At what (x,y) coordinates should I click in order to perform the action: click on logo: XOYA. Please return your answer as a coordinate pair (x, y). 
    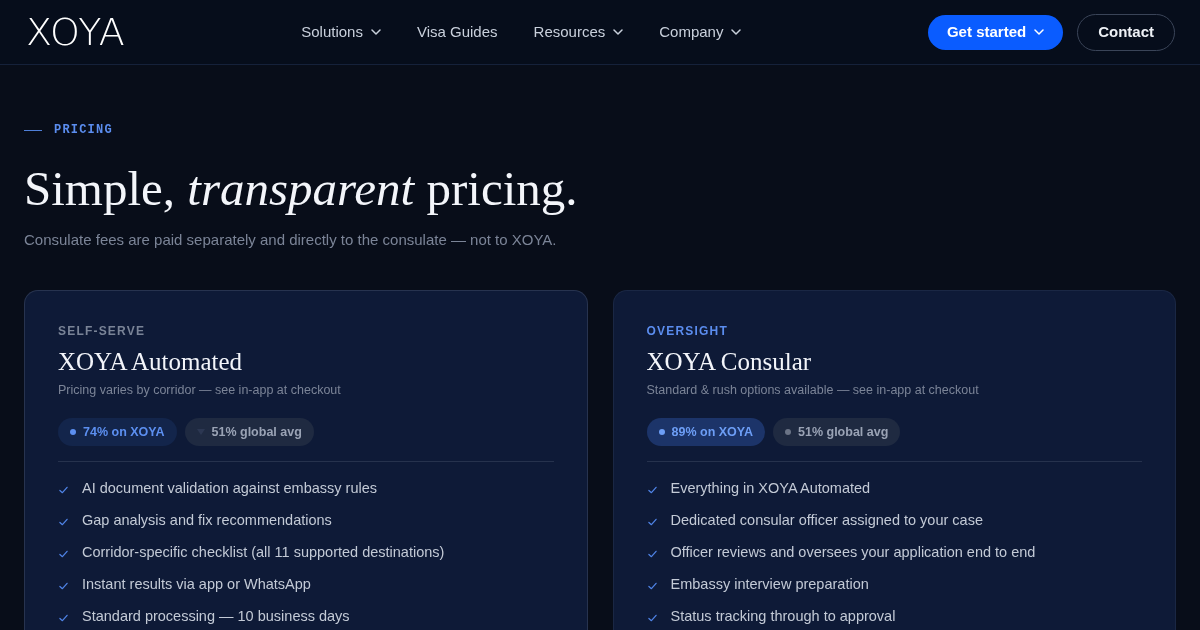
    Looking at the image, I should click on (76, 32).